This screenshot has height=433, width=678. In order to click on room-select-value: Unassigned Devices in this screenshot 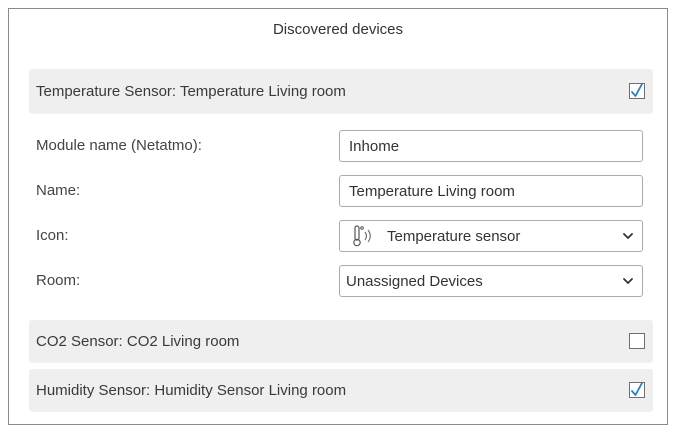, I will do `click(414, 281)`.